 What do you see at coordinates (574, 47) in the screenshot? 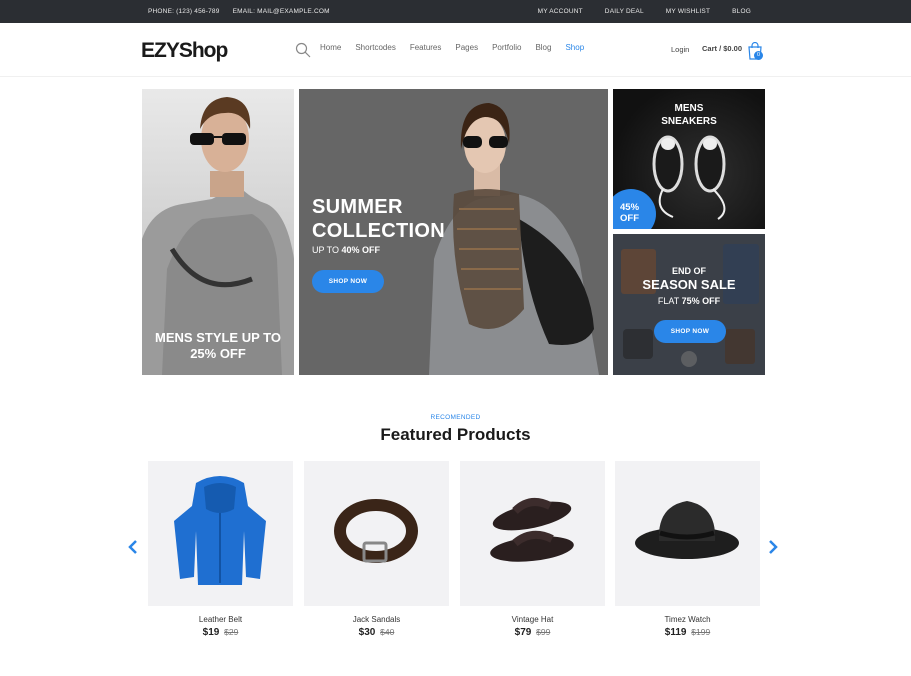
I see `nav-shop: Shop` at bounding box center [574, 47].